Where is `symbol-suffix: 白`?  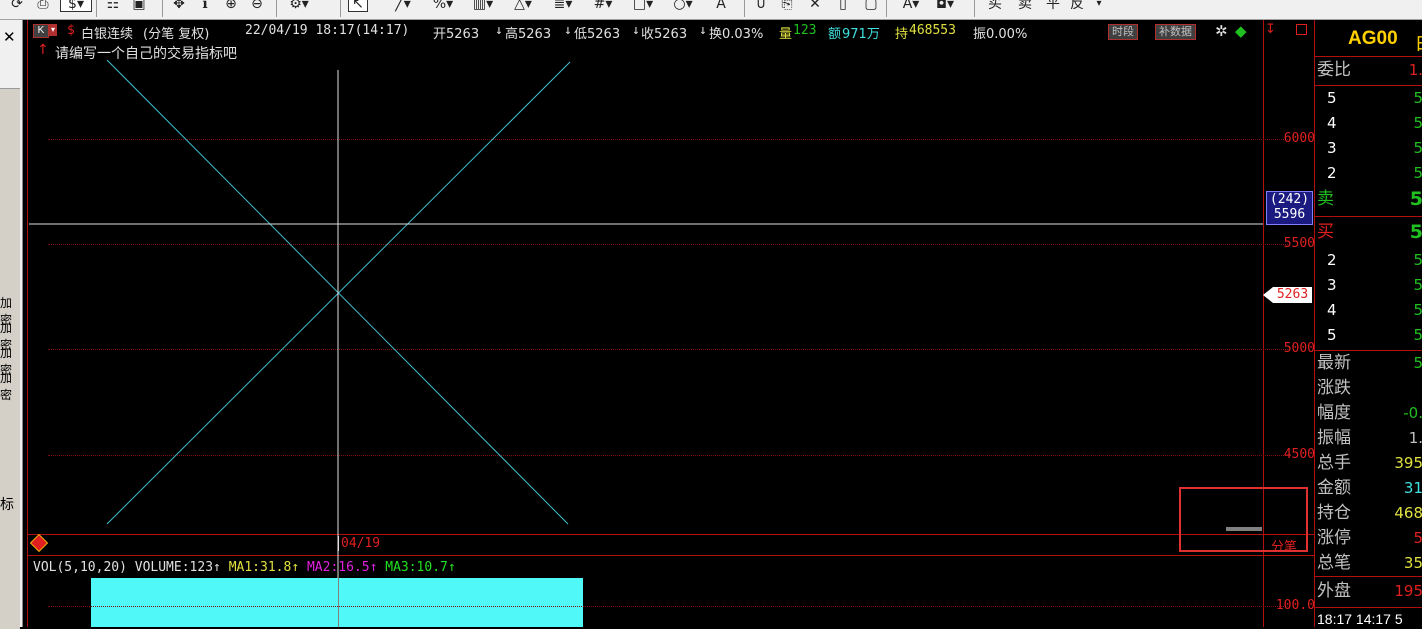
symbol-suffix: 白 is located at coordinates (1418, 41).